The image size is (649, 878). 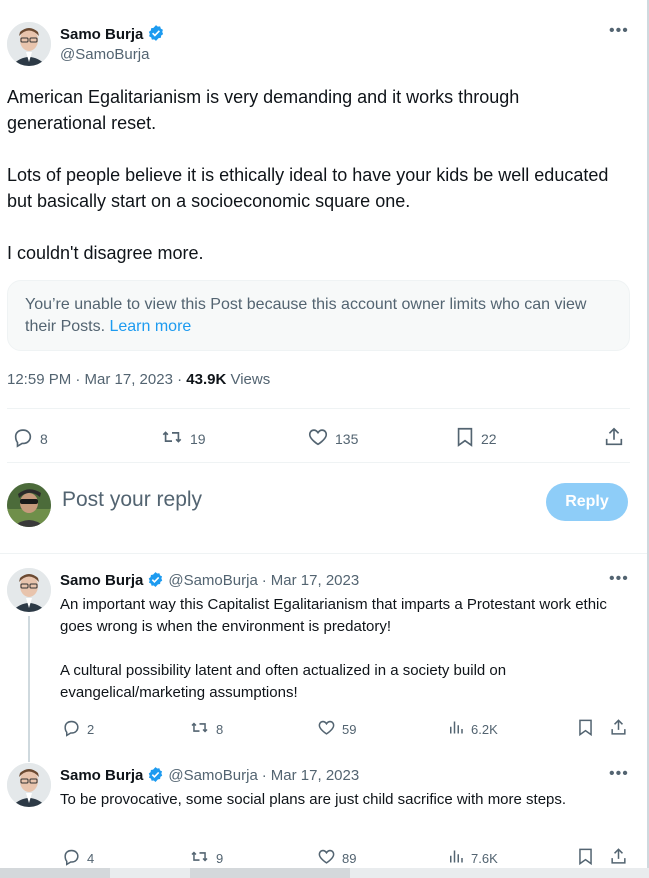 I want to click on views-action: 6.2K, so click(x=472, y=729).